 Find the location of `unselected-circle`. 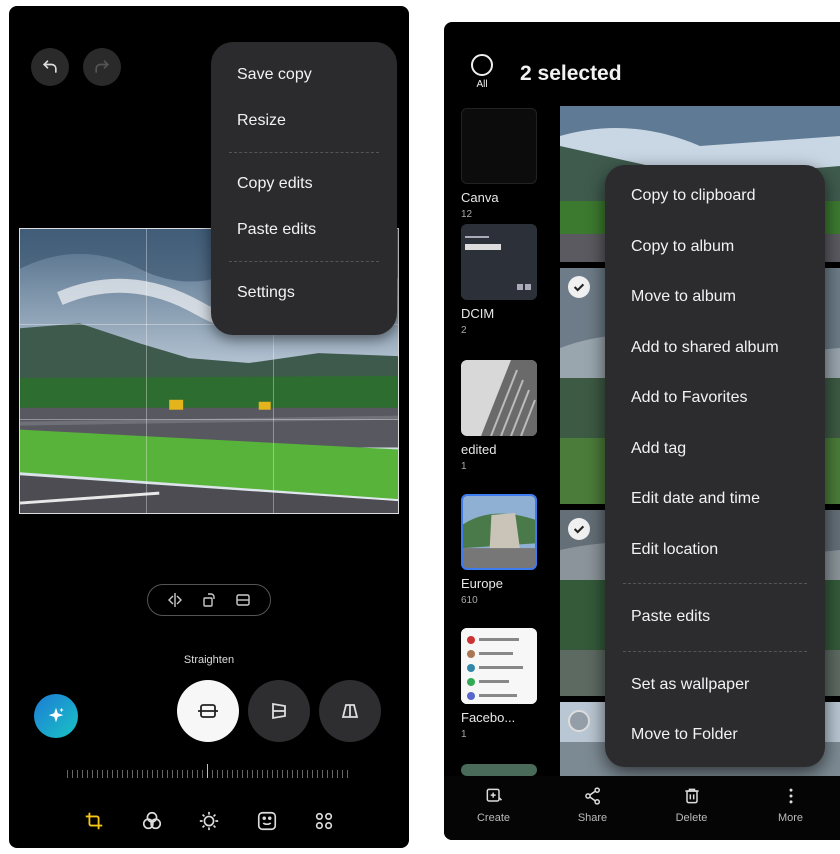

unselected-circle is located at coordinates (579, 721).